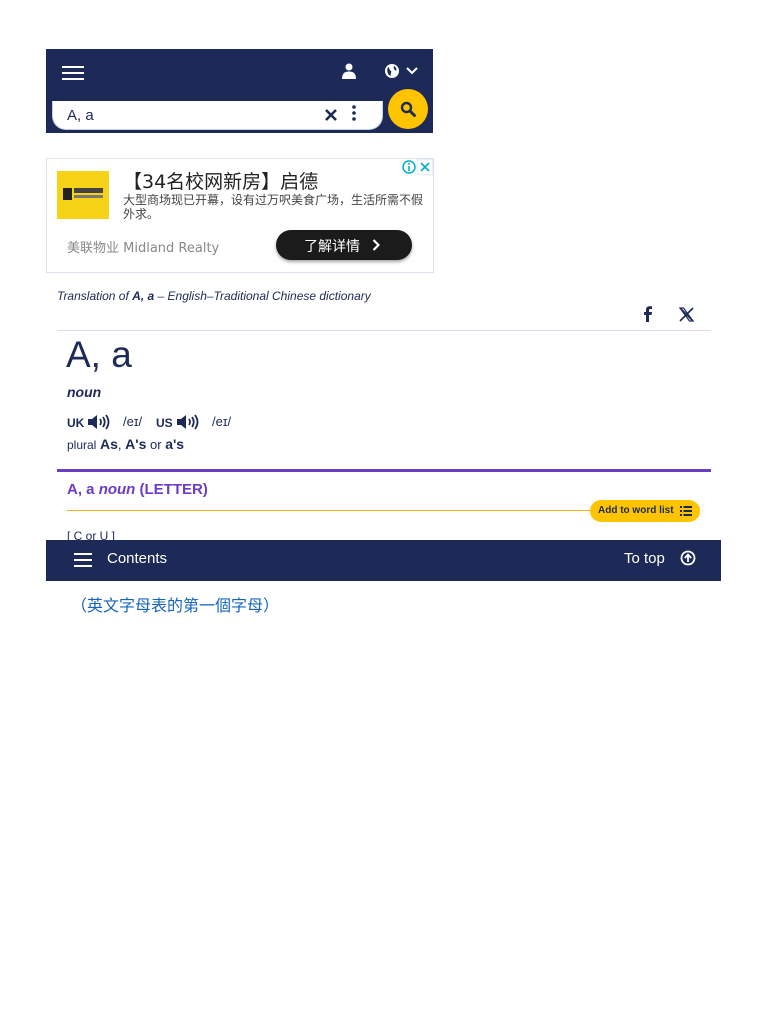 Image resolution: width=768 pixels, height=1024 pixels. Describe the element at coordinates (425, 167) in the screenshot. I see `ad-close-icon` at that location.